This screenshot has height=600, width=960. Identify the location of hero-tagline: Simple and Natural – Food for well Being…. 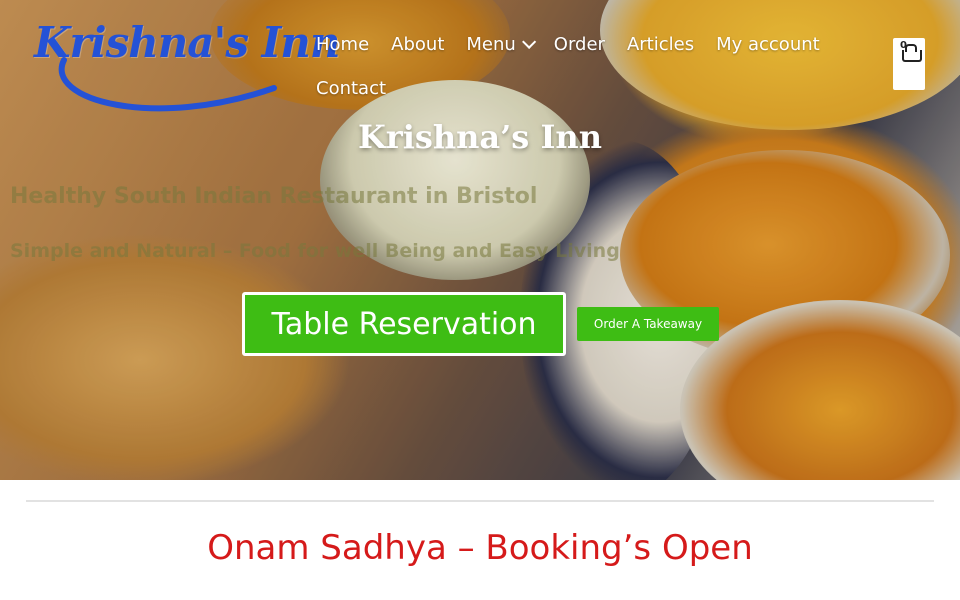
(315, 251).